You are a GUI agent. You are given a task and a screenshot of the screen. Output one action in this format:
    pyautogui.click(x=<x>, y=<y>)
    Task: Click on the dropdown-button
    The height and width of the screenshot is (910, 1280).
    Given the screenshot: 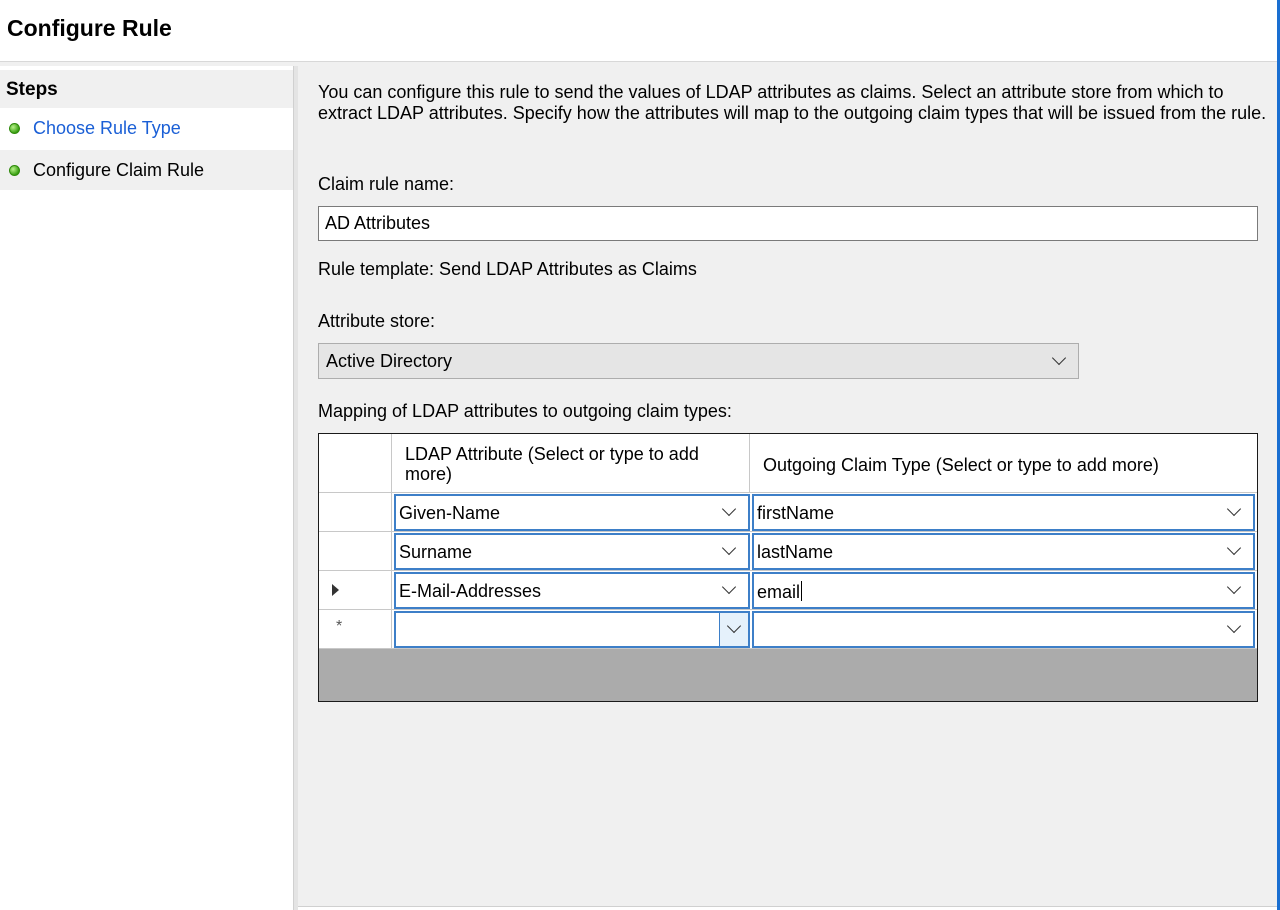 What is the action you would take?
    pyautogui.click(x=733, y=629)
    